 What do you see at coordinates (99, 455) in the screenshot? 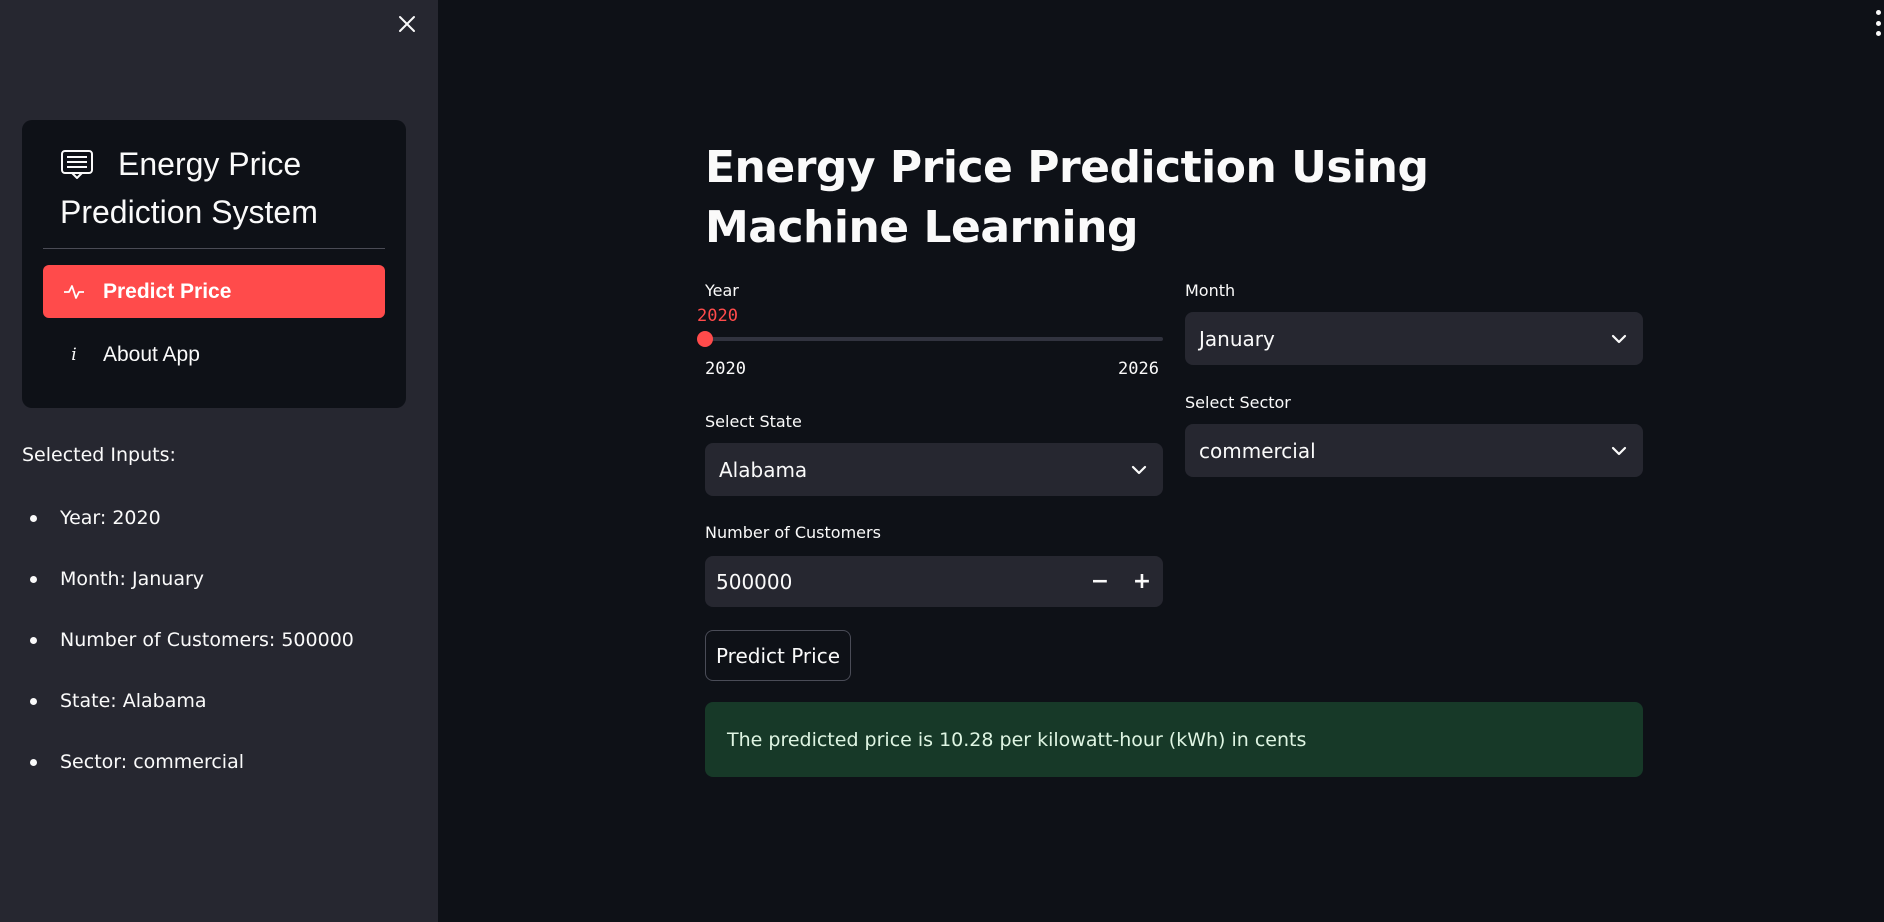
I see `selected-inputs-heading: Selected Inputs:` at bounding box center [99, 455].